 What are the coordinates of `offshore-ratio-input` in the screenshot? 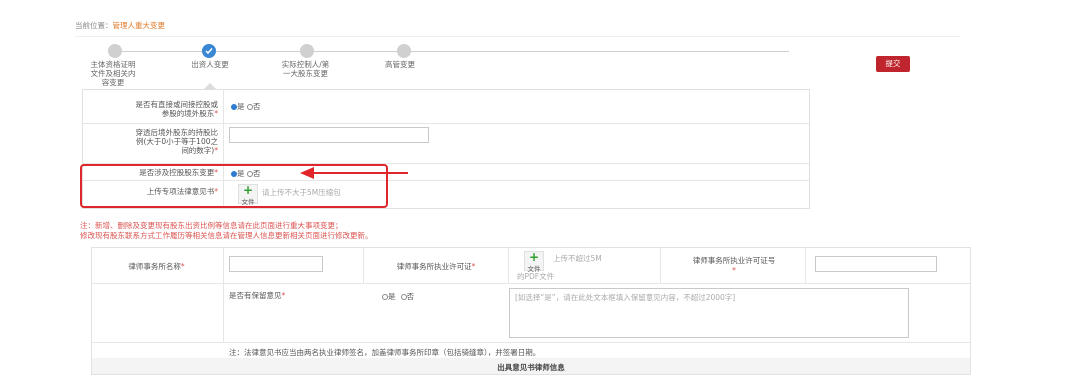 It's located at (329, 135).